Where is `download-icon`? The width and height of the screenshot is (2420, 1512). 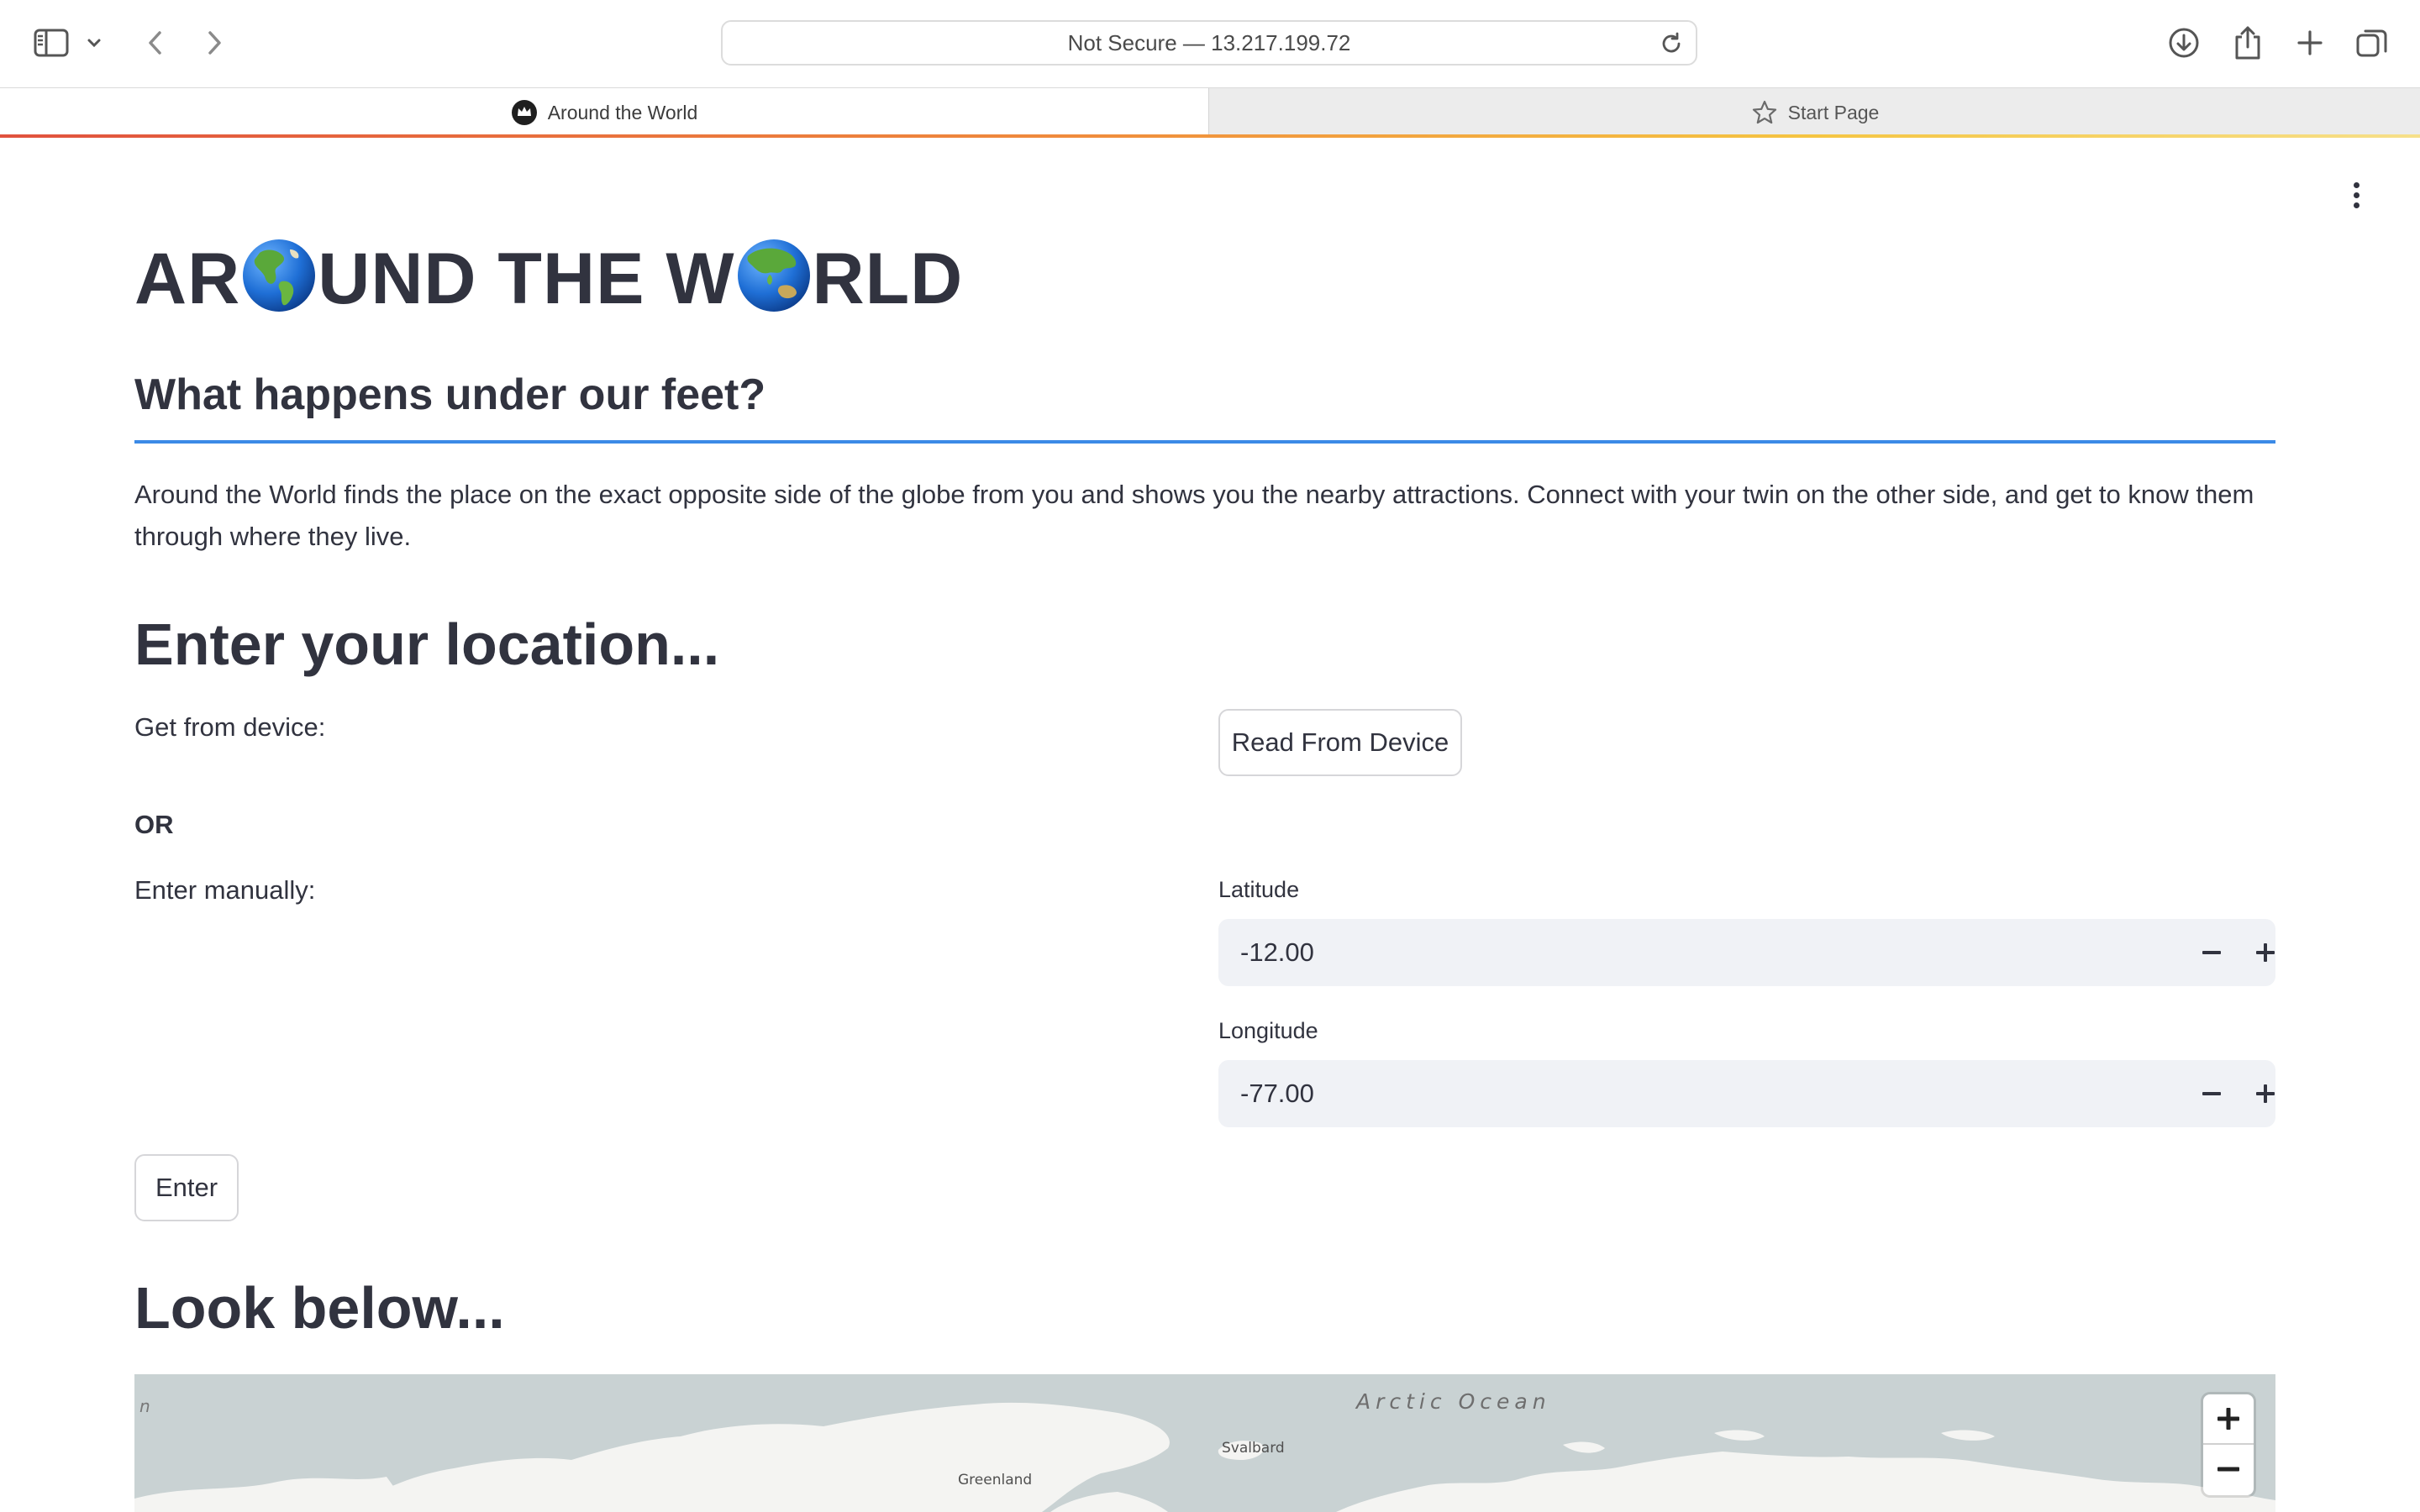 download-icon is located at coordinates (2184, 43).